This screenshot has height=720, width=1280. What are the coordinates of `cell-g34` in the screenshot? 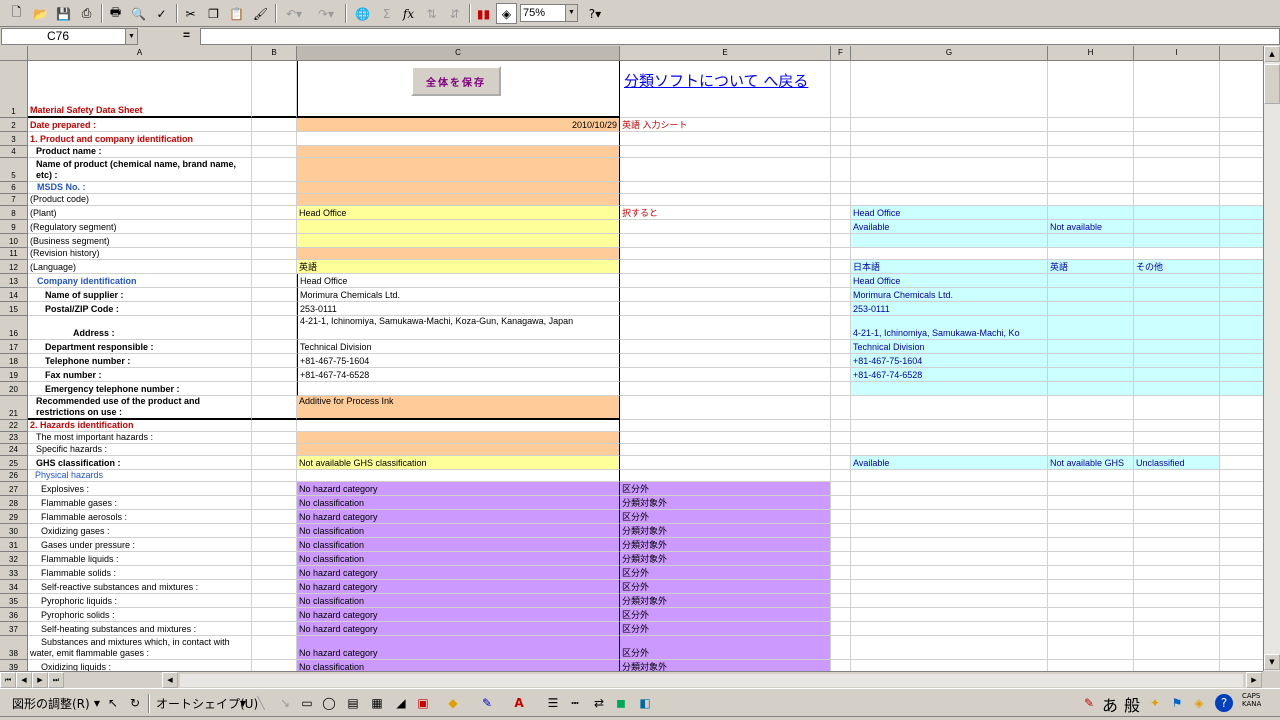 It's located at (949, 587).